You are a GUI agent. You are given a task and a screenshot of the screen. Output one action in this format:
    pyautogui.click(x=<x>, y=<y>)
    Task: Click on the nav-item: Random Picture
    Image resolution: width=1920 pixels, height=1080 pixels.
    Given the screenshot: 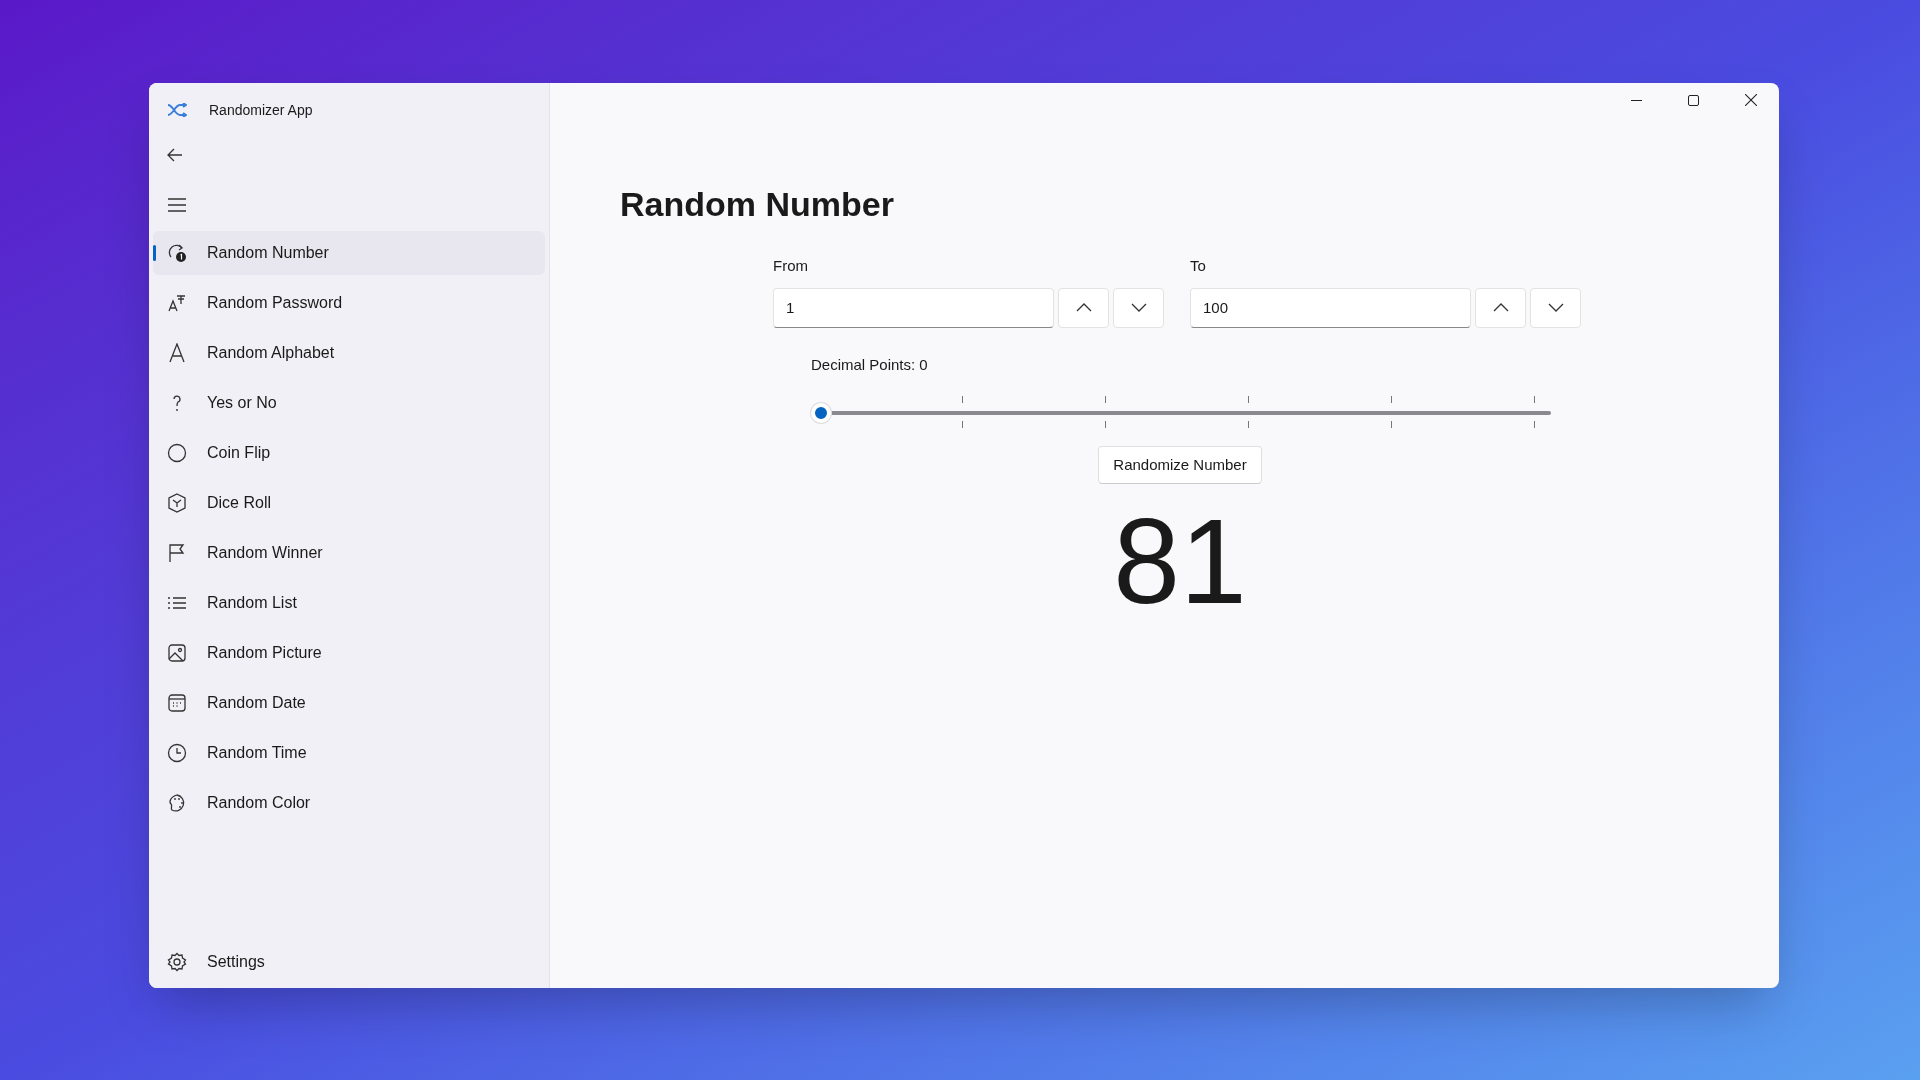 What is the action you would take?
    pyautogui.click(x=349, y=653)
    